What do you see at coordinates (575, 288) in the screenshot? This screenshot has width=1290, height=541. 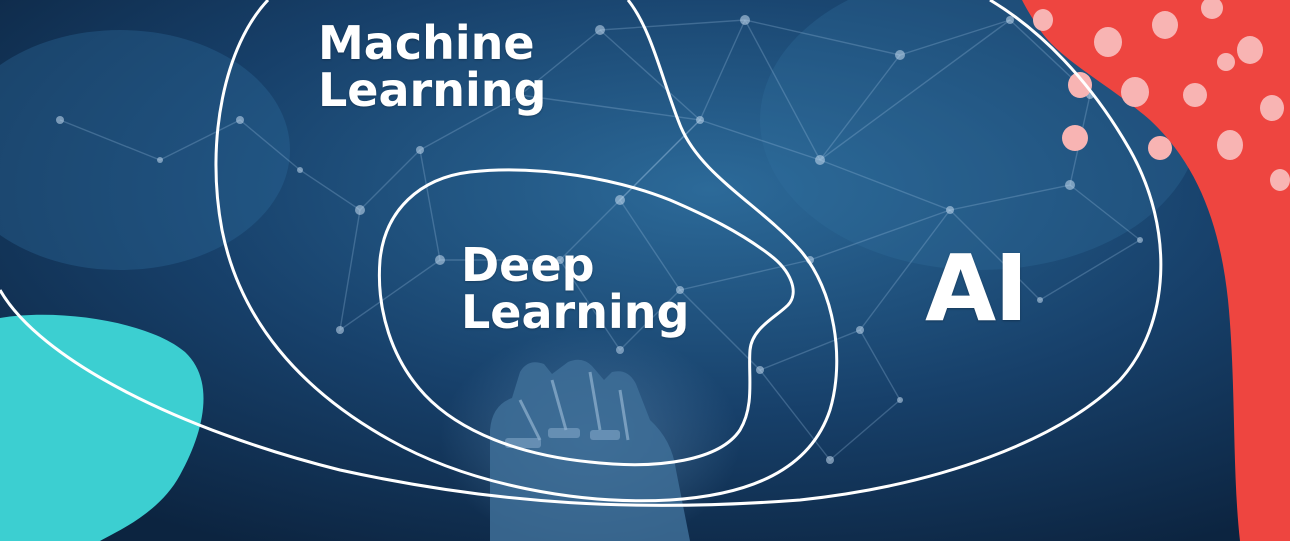 I see `deep-learning-label: Deep Learning` at bounding box center [575, 288].